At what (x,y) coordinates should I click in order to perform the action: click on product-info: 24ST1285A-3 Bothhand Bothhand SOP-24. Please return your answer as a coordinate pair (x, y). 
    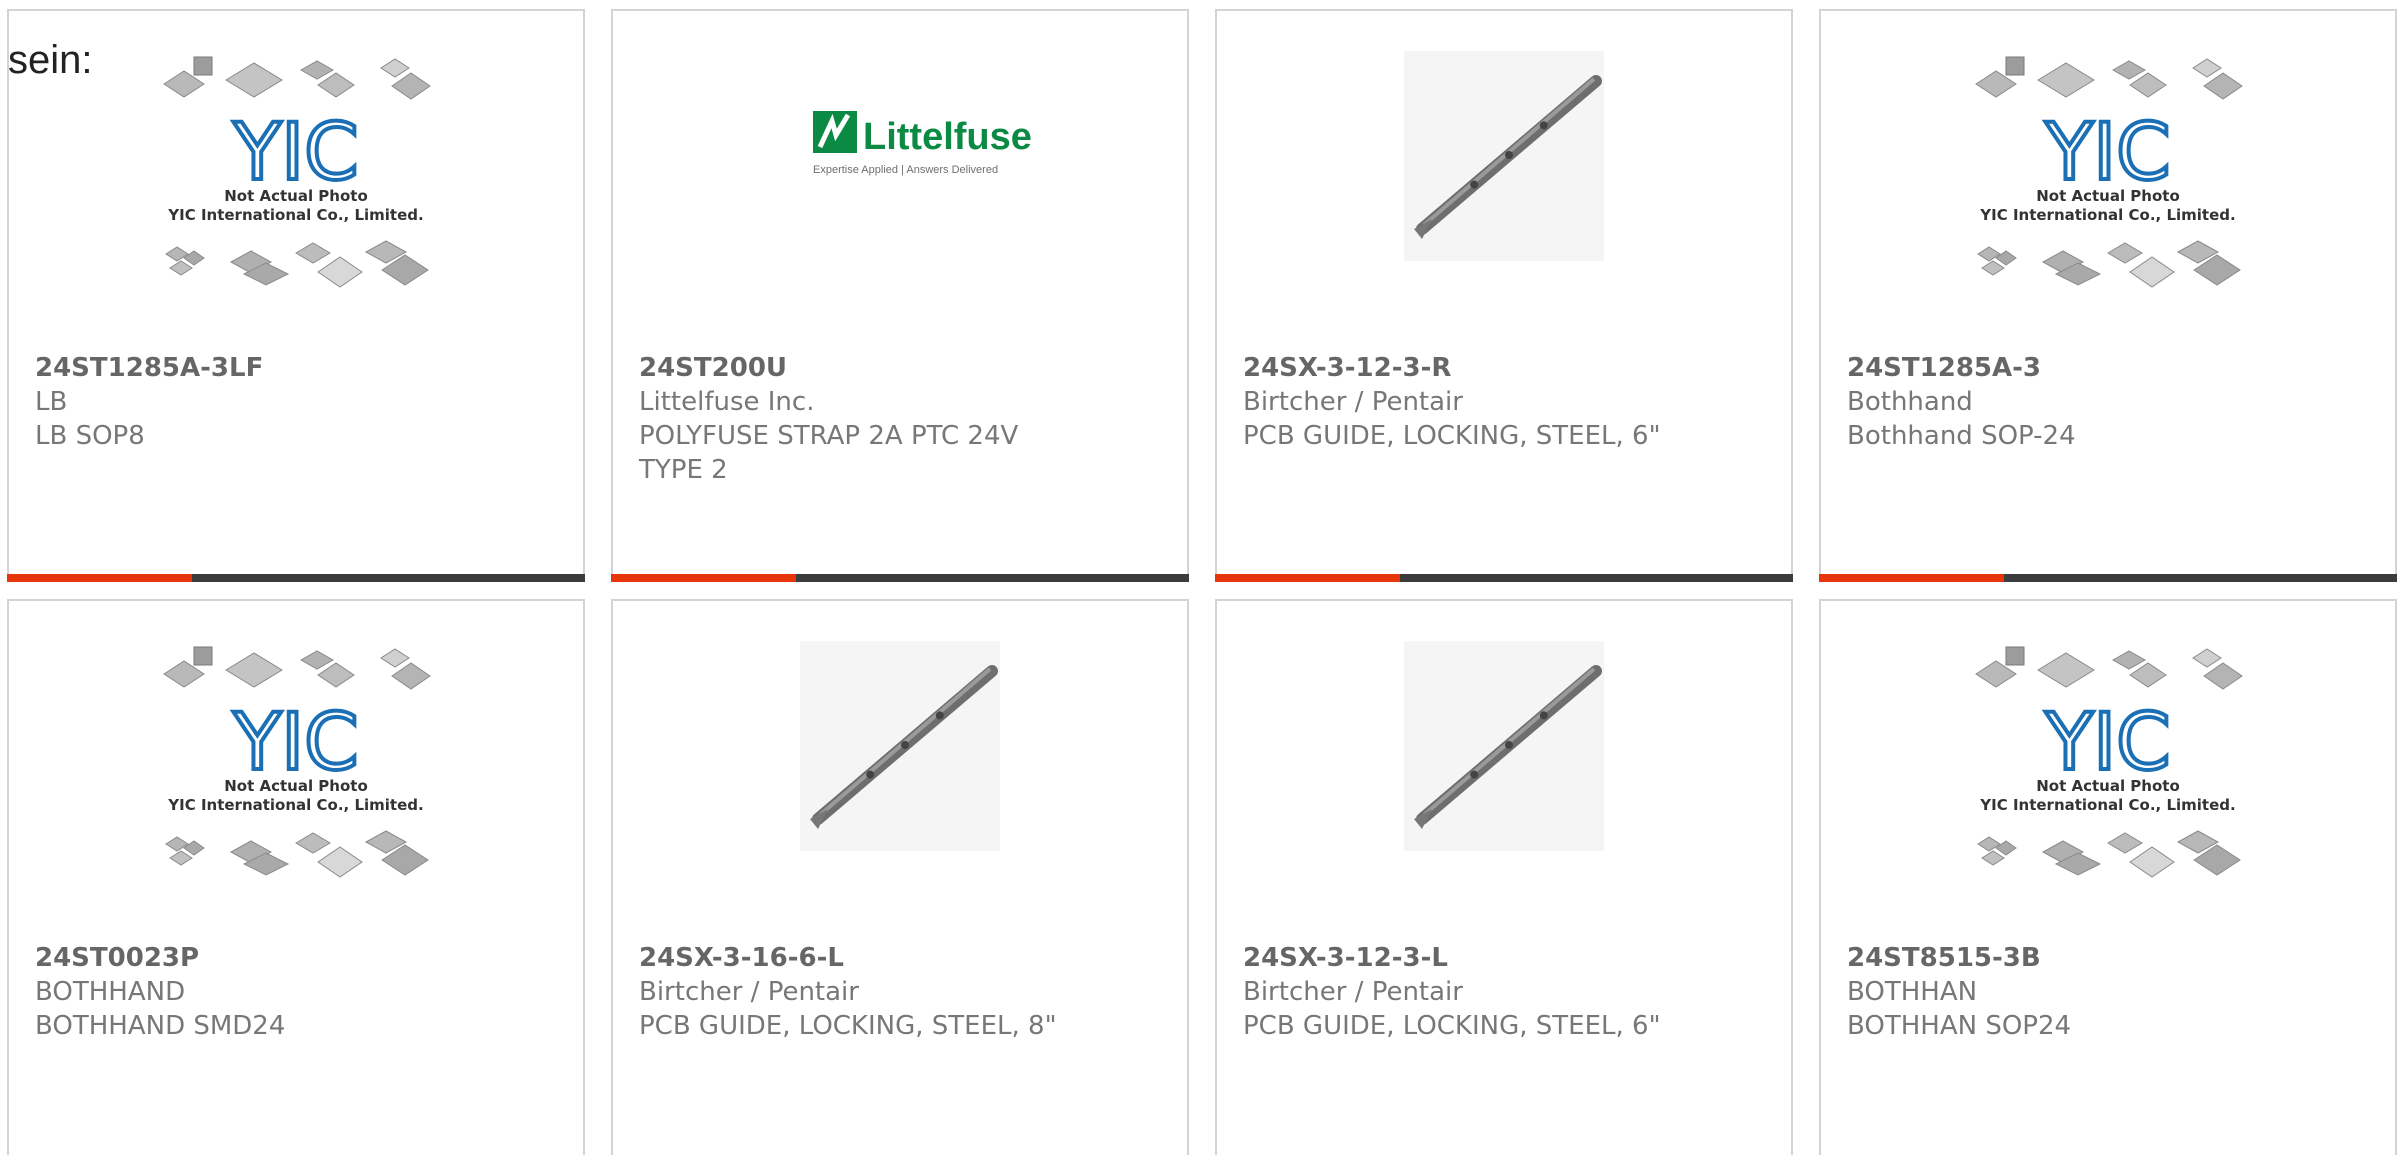
    Looking at the image, I should click on (2111, 402).